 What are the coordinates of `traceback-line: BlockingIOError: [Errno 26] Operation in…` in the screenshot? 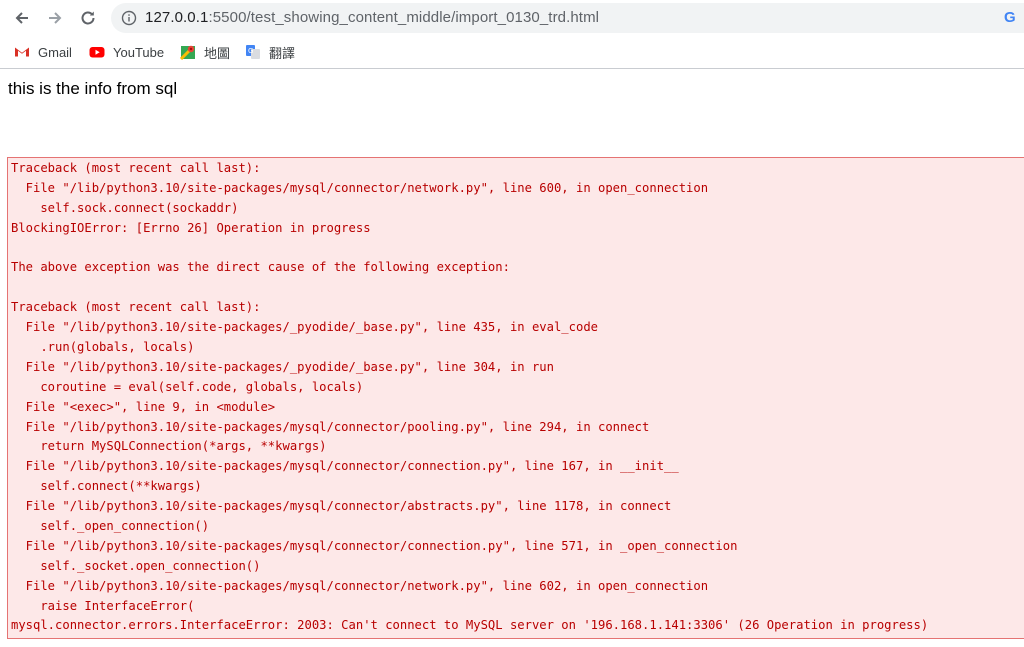 It's located at (191, 227).